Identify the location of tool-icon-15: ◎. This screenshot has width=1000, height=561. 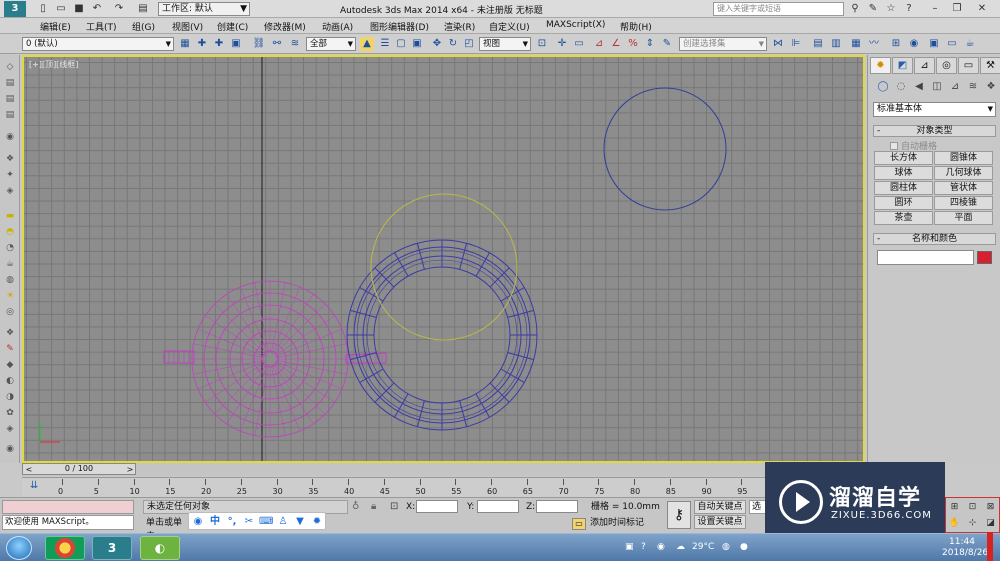
(10, 312).